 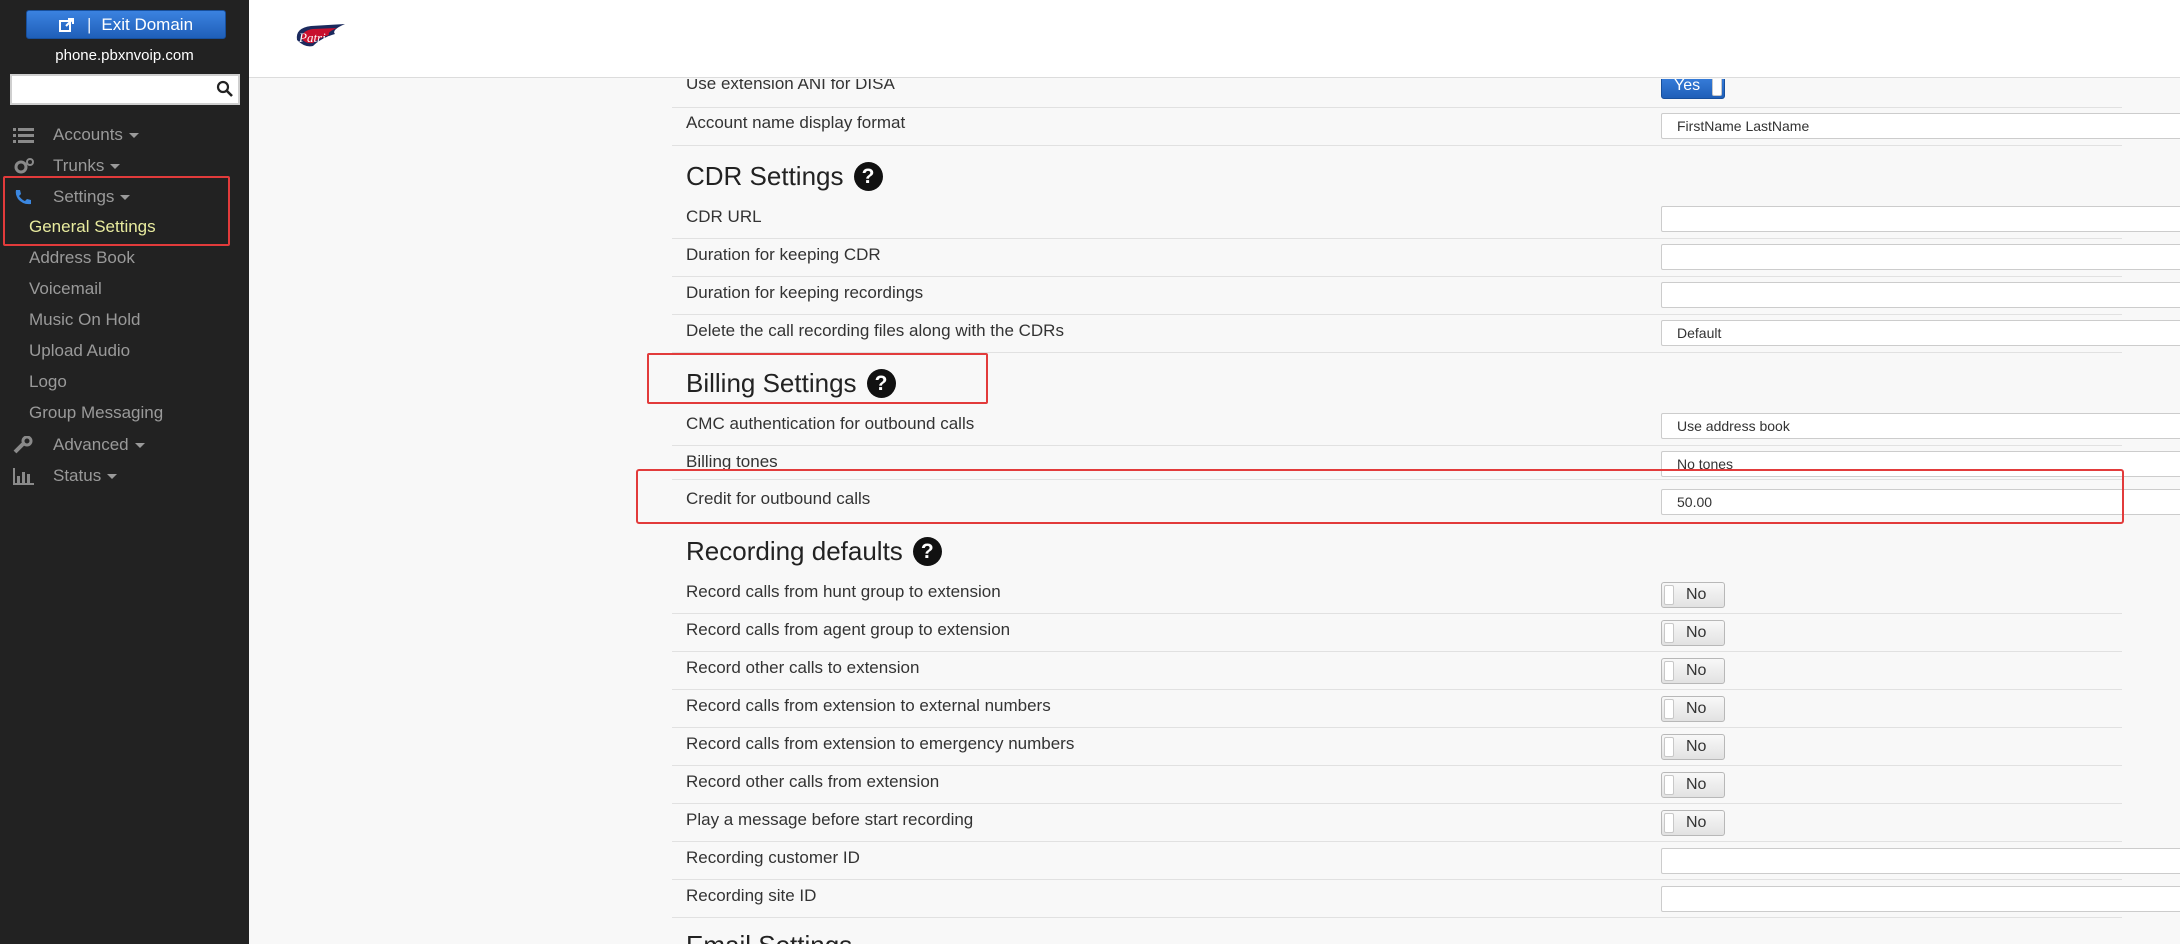 I want to click on delete-recordings-select: Default ▼, so click(x=1920, y=333).